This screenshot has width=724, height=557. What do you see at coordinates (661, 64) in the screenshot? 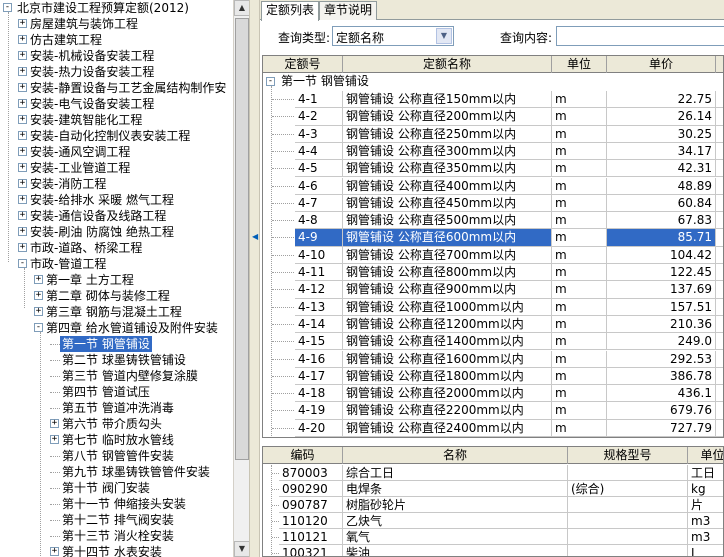
I see `column-header-price: 单价` at bounding box center [661, 64].